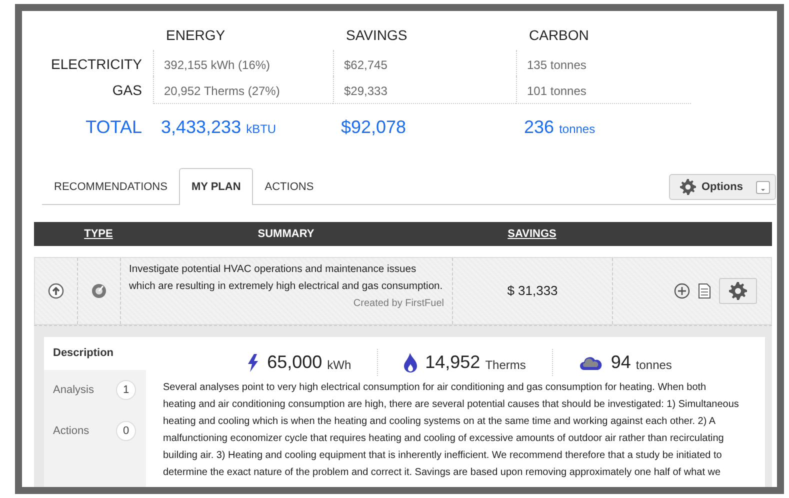  I want to click on metric-unit: tonnes, so click(654, 365).